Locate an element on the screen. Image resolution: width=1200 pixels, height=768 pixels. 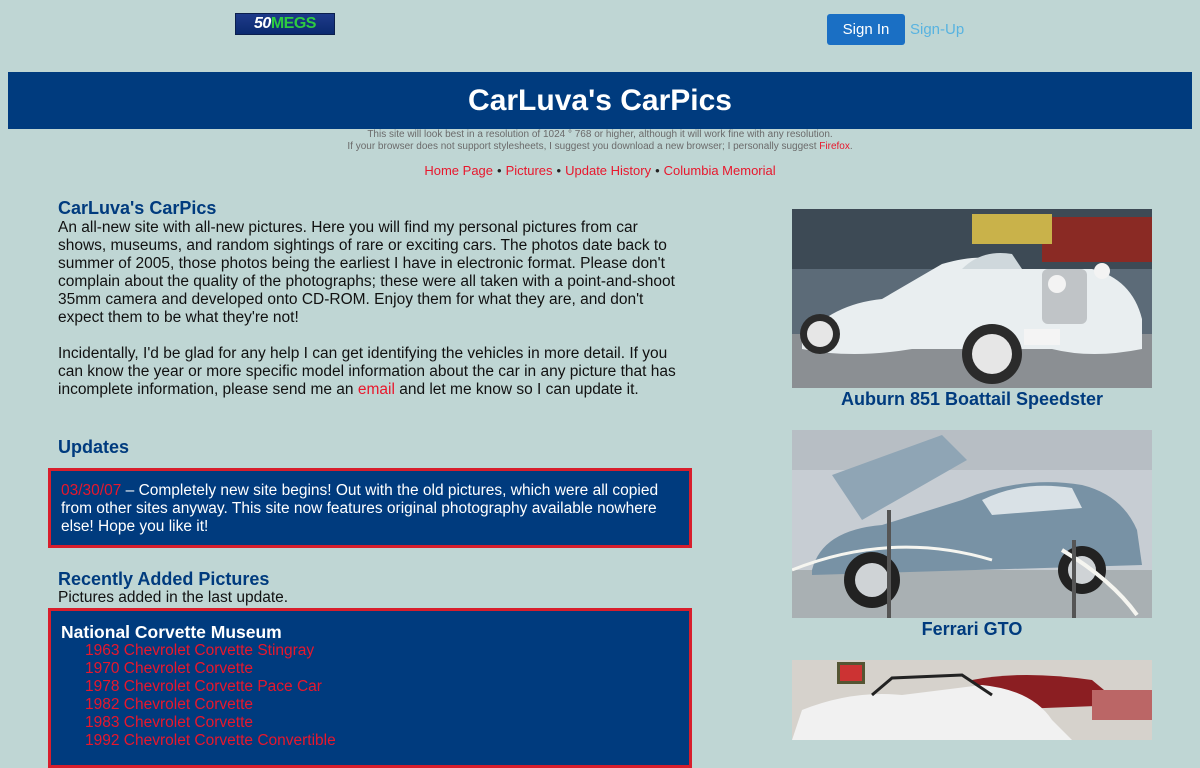
recent-heading: Recently Added Pictures is located at coordinates (164, 579).